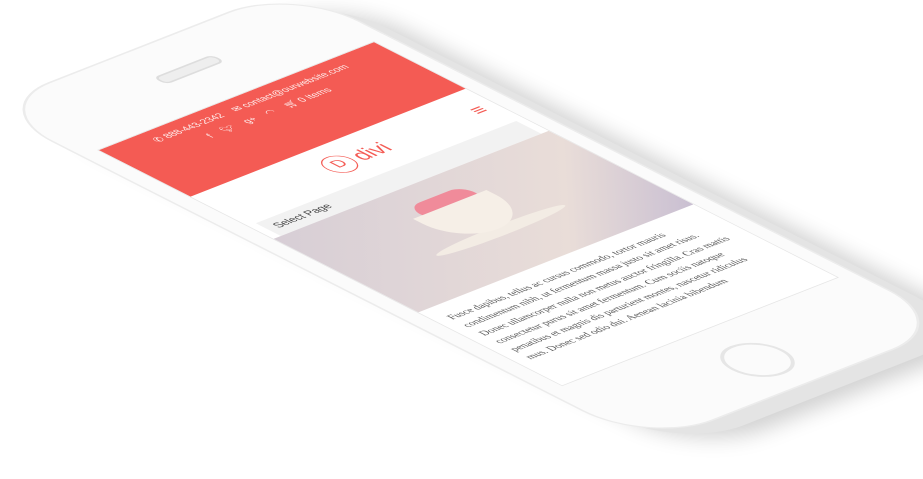 This screenshot has width=923, height=479. What do you see at coordinates (228, 129) in the screenshot?
I see `twitter-icon: 🐦︎` at bounding box center [228, 129].